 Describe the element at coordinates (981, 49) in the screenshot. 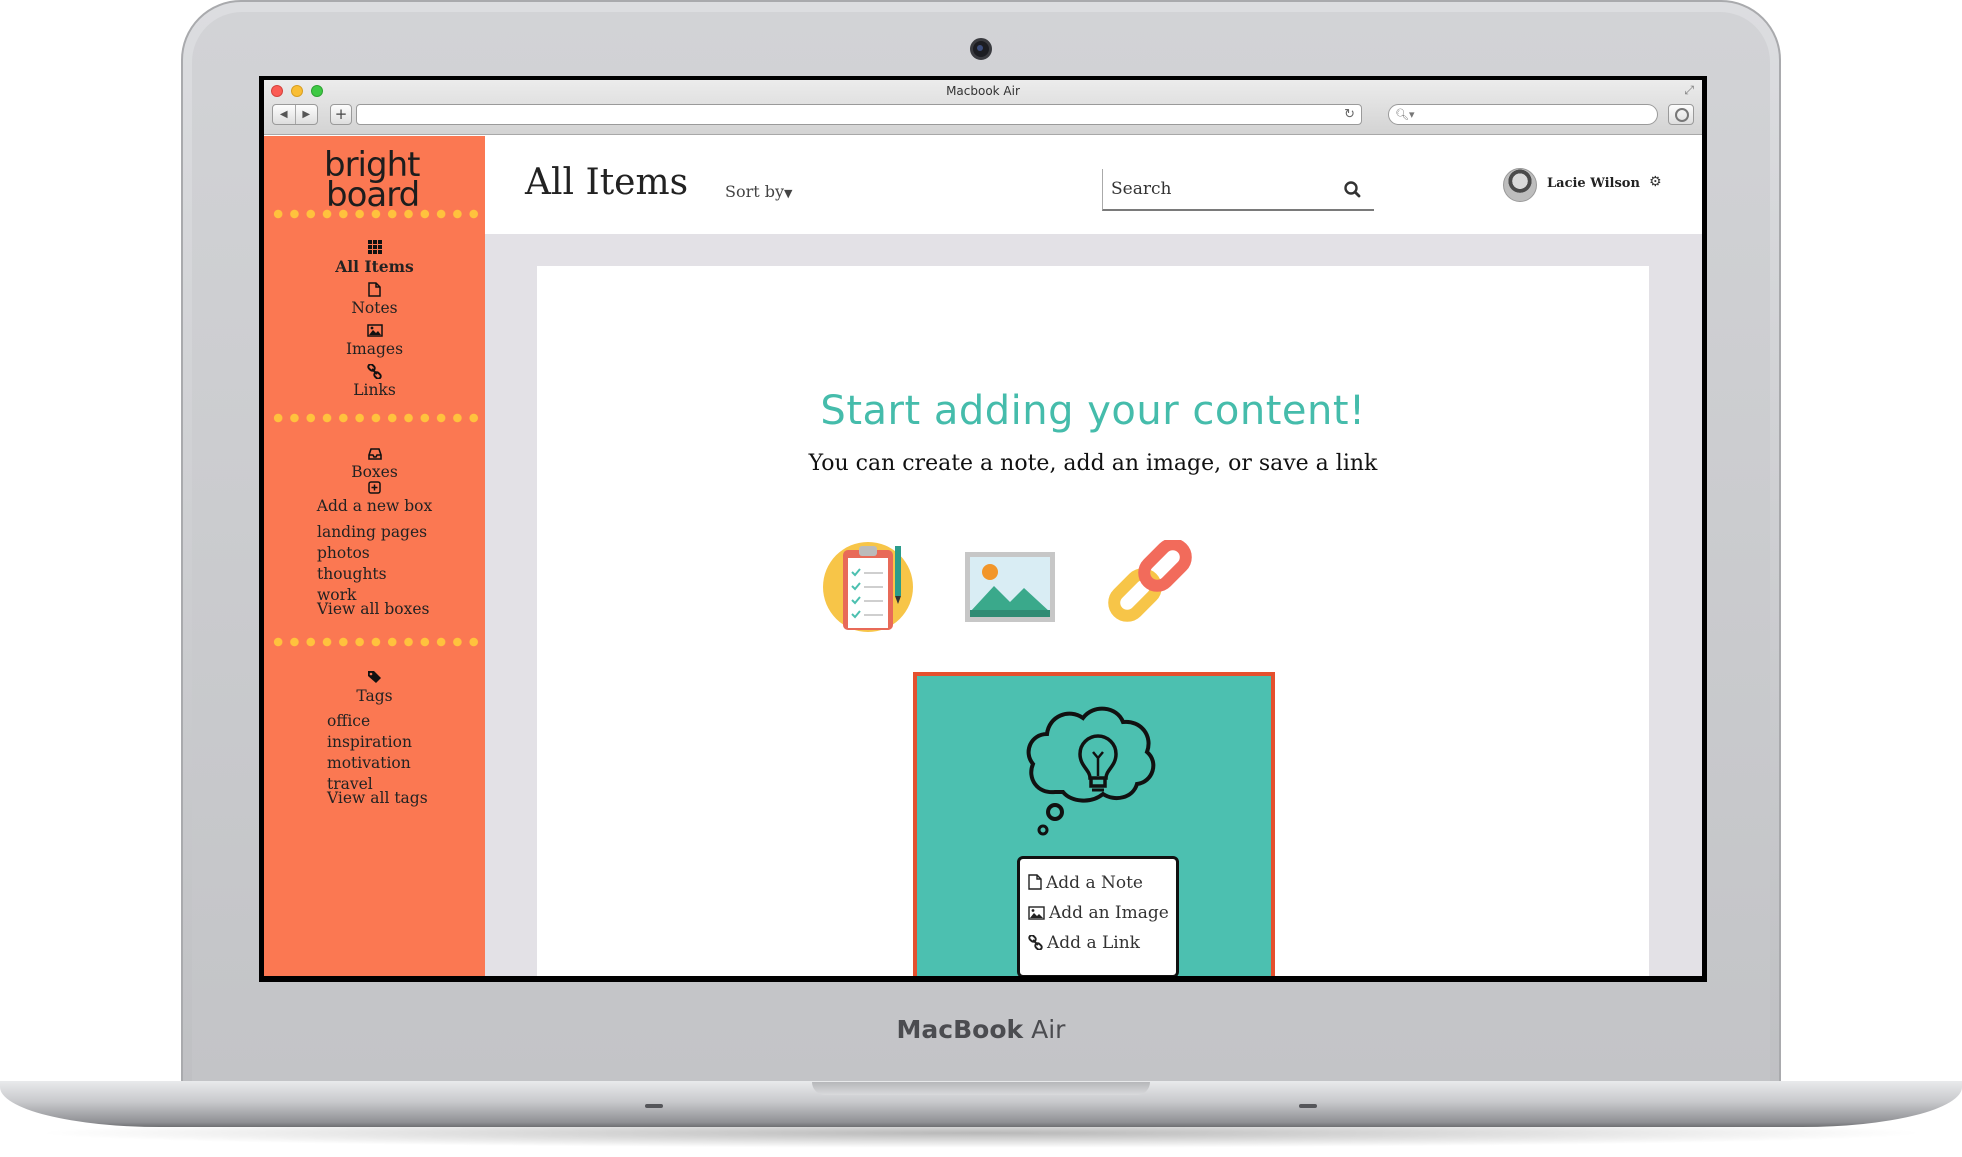

I see `camera-icon` at that location.